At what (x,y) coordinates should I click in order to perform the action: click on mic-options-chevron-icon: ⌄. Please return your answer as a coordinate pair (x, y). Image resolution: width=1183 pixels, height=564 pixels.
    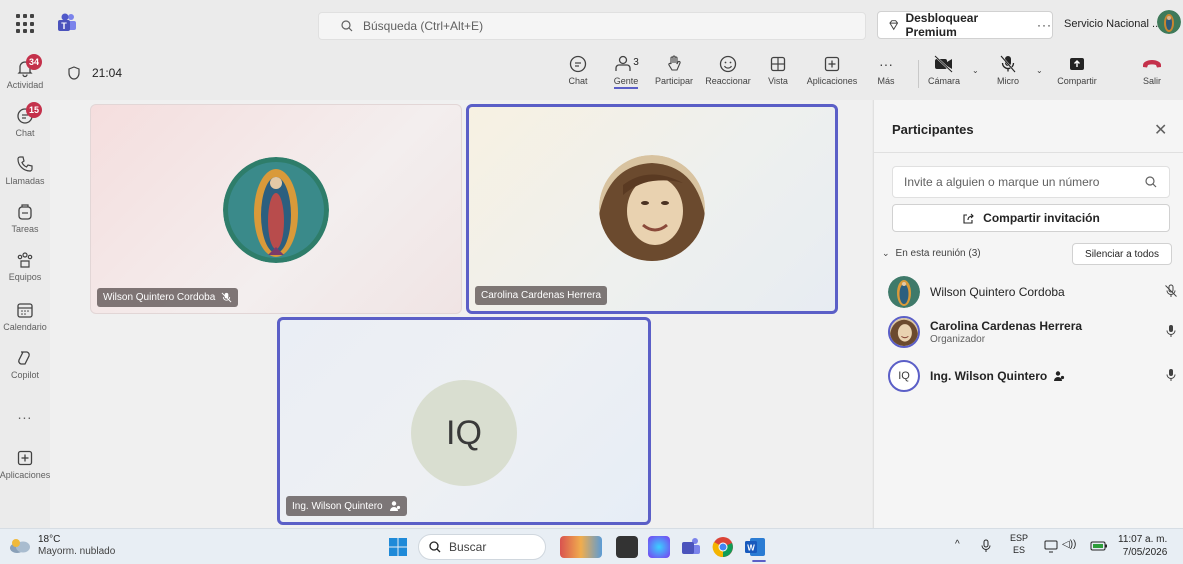
    Looking at the image, I should click on (1039, 70).